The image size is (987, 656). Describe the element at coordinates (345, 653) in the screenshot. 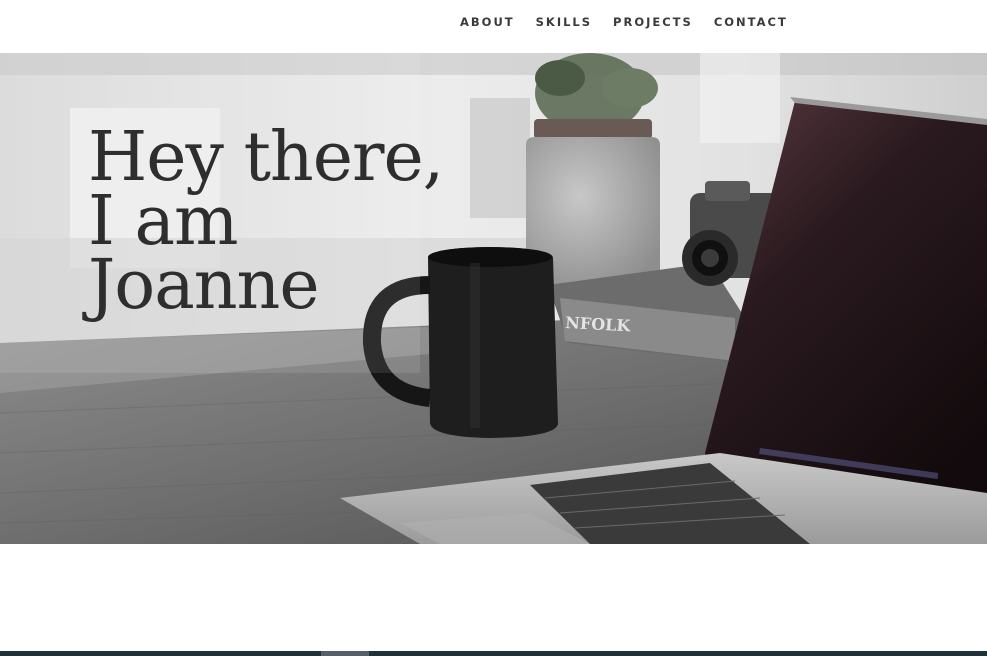

I see `footer-bar-accent` at that location.